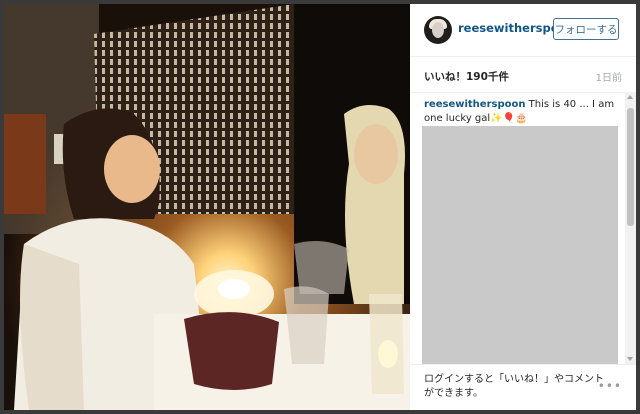 The height and width of the screenshot is (414, 640). I want to click on post-footer: ログインすると「いいね！」やコメントができます。 •••, so click(523, 387).